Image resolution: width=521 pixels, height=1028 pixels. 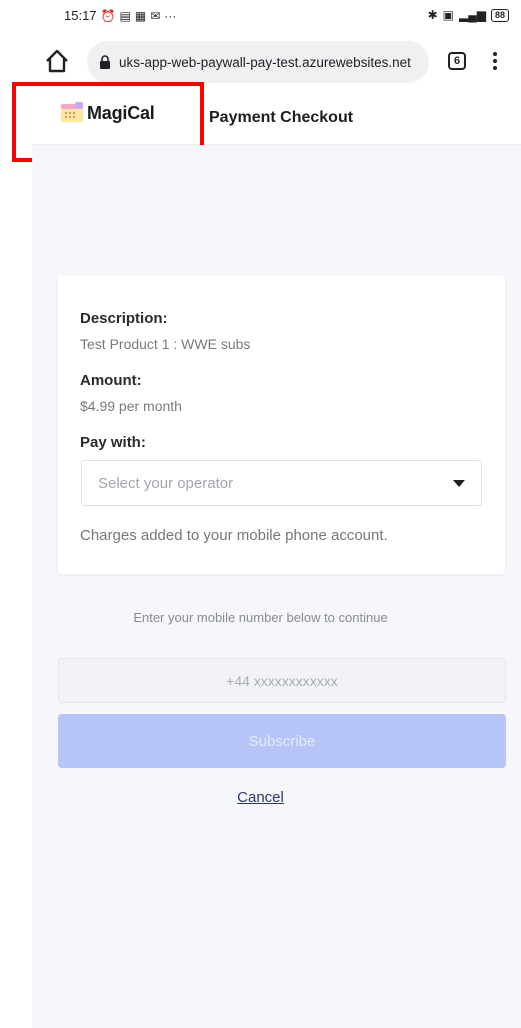 I want to click on battery-icon: 88, so click(x=499, y=15).